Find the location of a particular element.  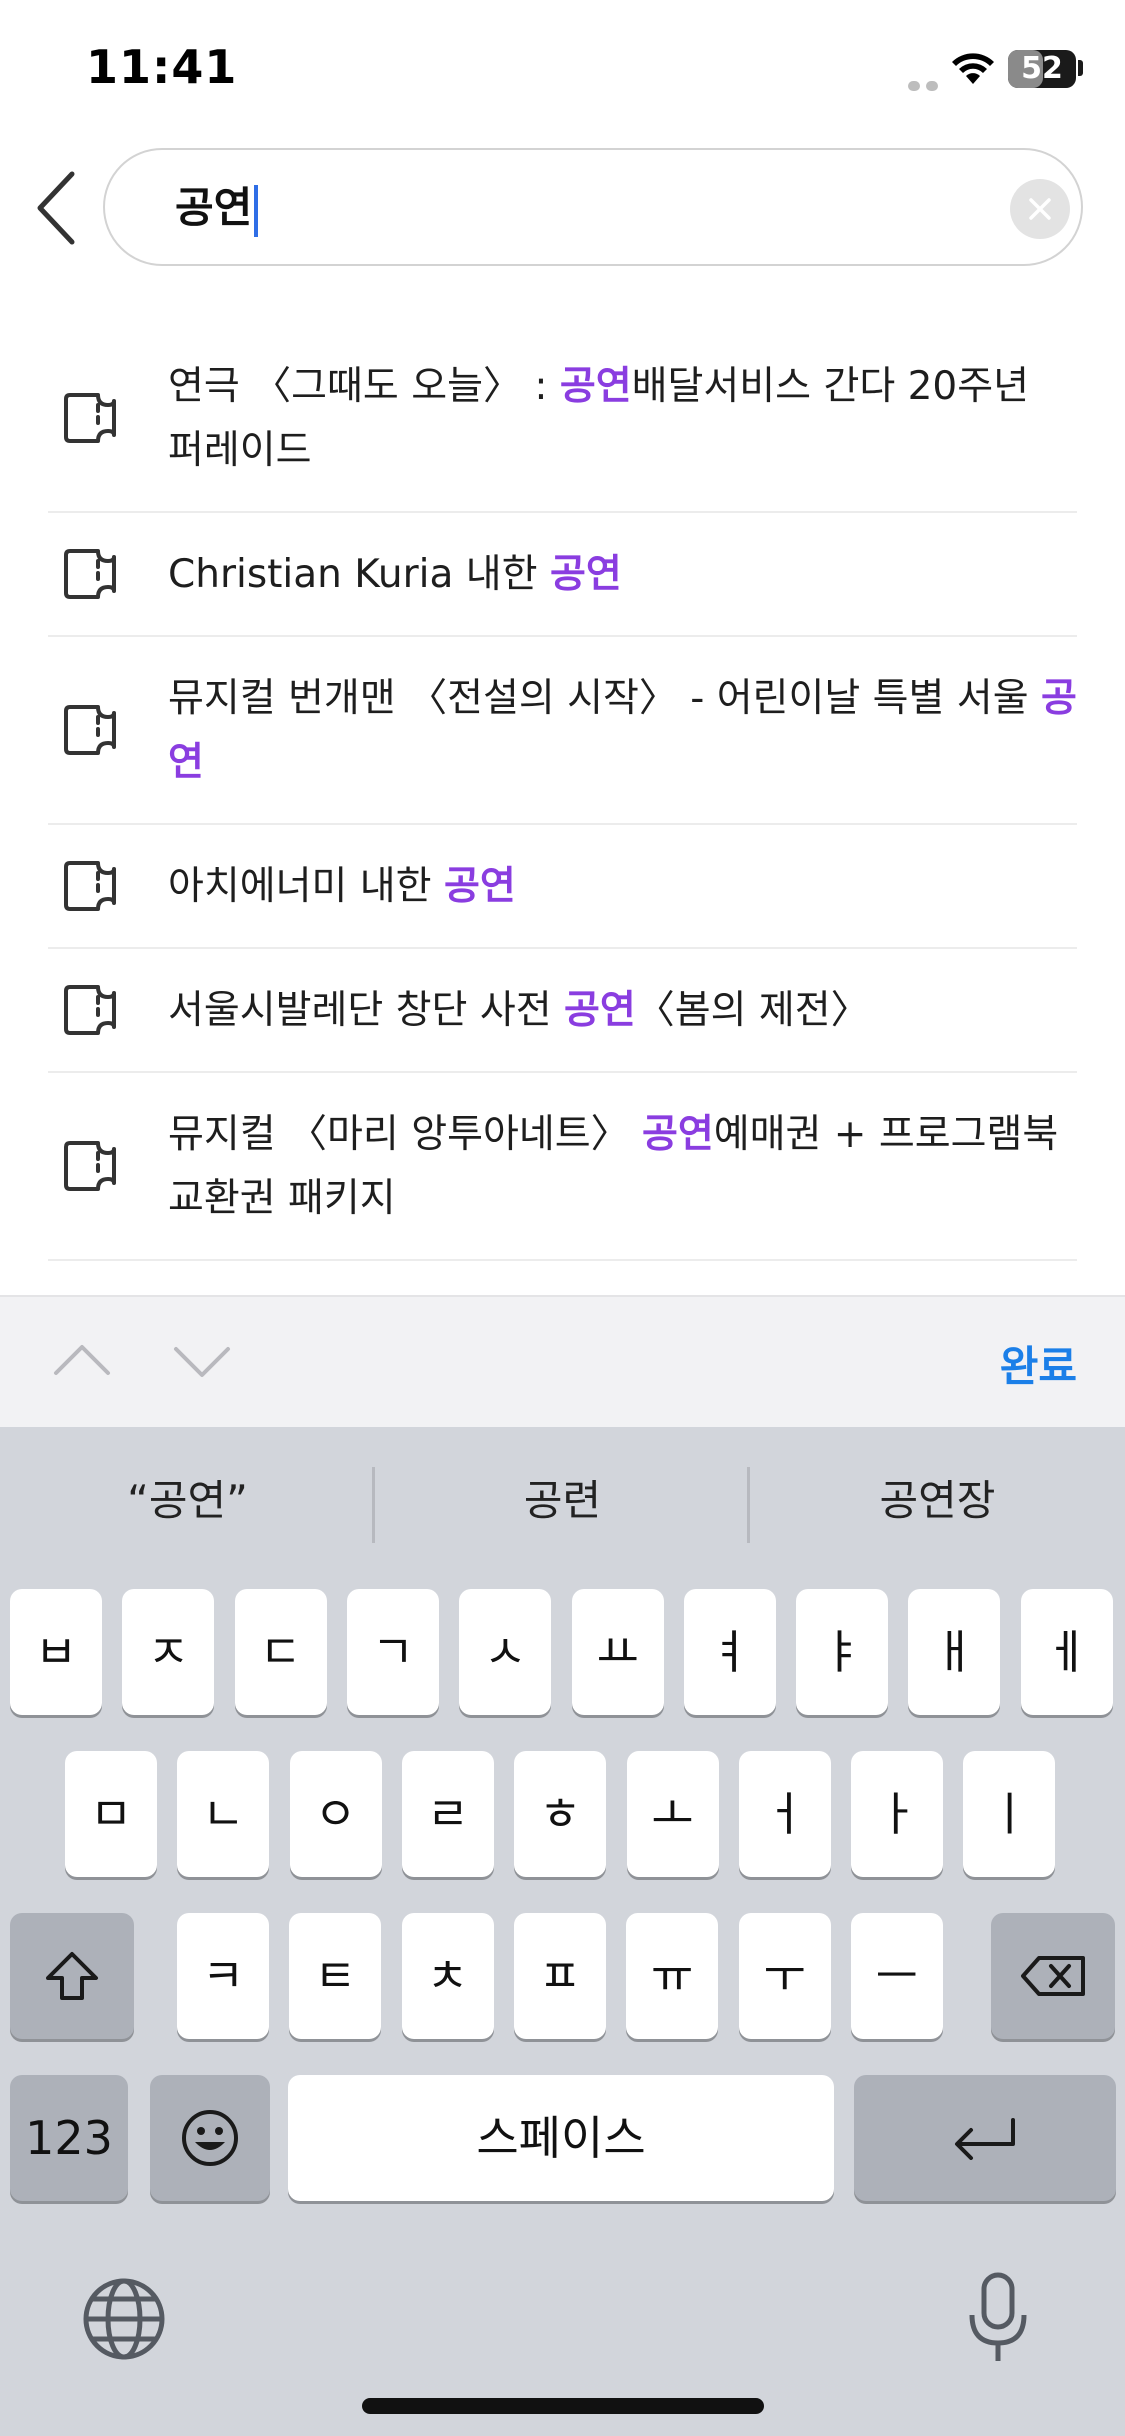

clear-search-button is located at coordinates (1040, 209).